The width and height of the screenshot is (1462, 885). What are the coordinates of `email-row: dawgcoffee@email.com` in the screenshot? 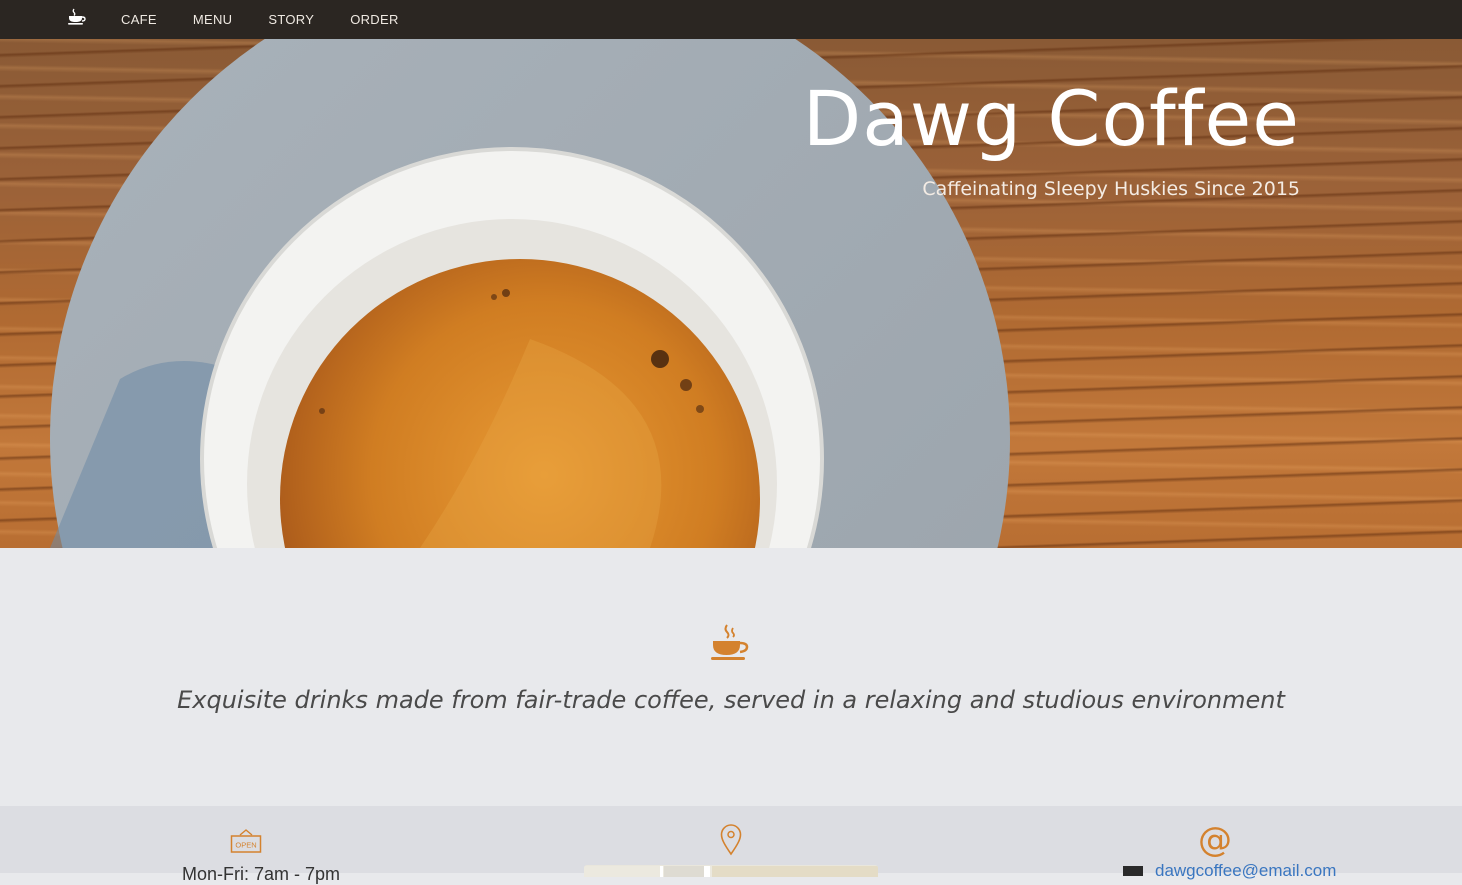 It's located at (1229, 871).